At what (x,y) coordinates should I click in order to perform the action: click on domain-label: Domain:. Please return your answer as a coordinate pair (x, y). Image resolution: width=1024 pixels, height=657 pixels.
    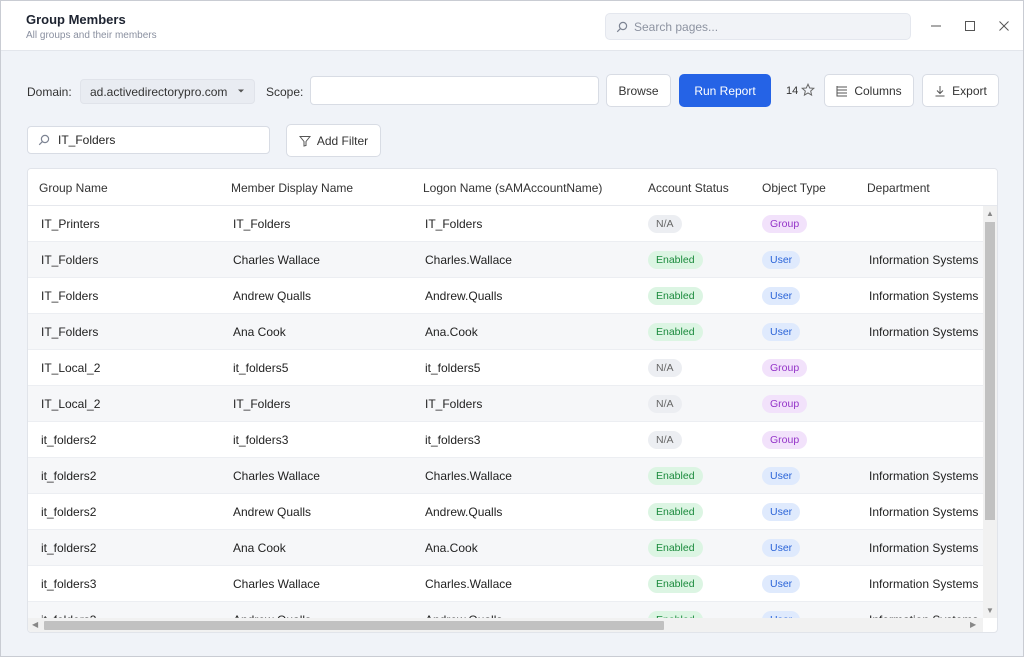
    Looking at the image, I should click on (49, 92).